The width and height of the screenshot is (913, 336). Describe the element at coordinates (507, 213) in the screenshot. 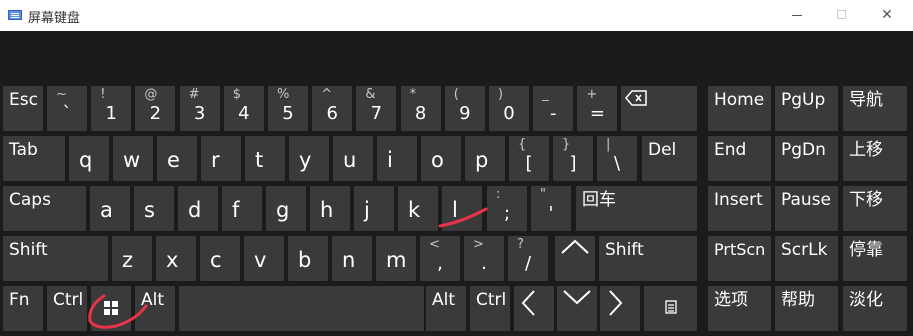

I see `base-symbol: ;` at that location.